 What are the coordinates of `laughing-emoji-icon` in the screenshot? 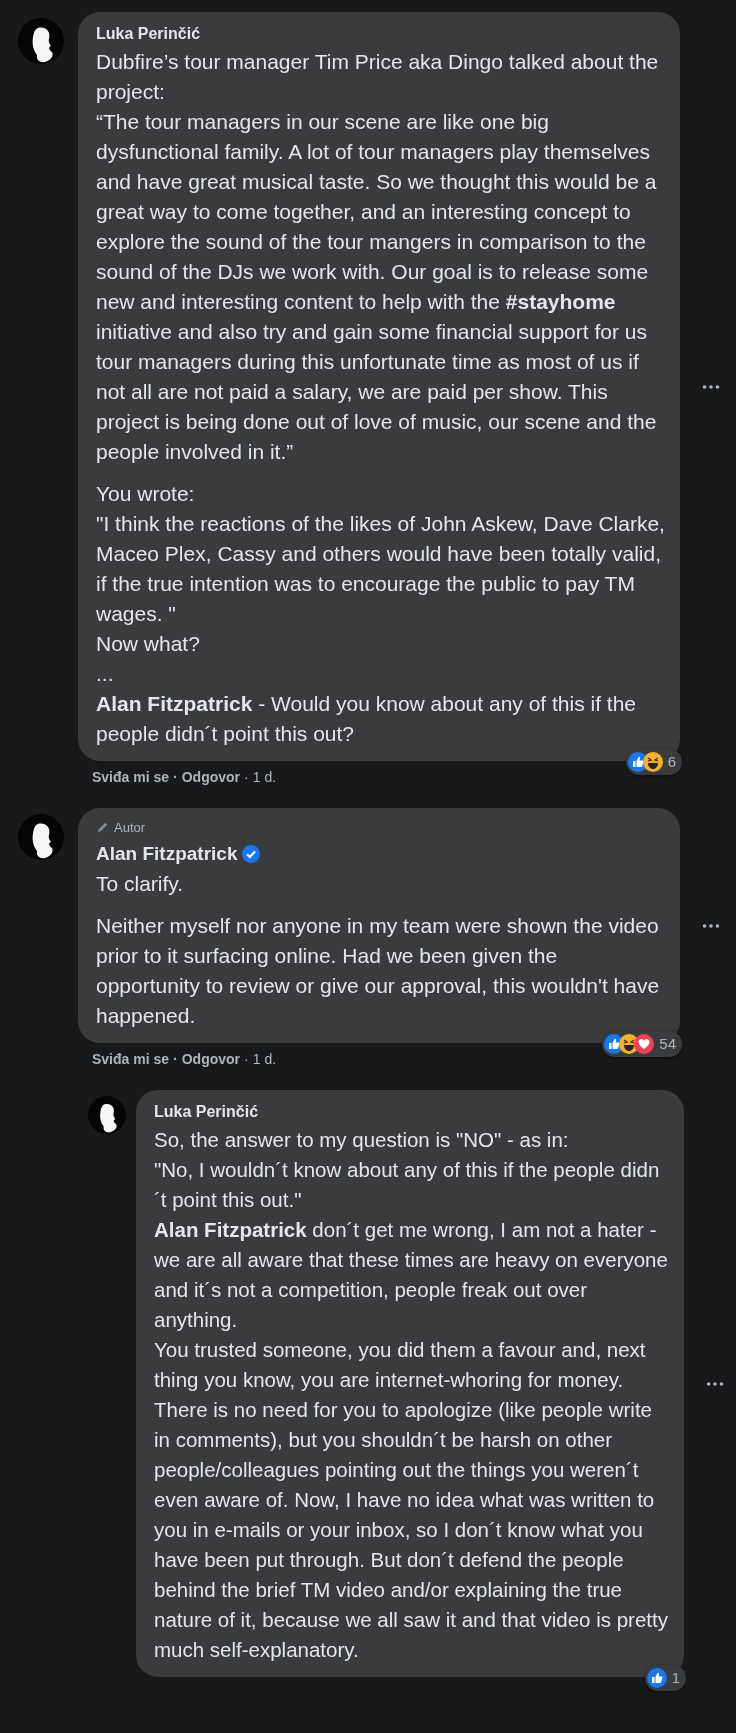 It's located at (652, 761).